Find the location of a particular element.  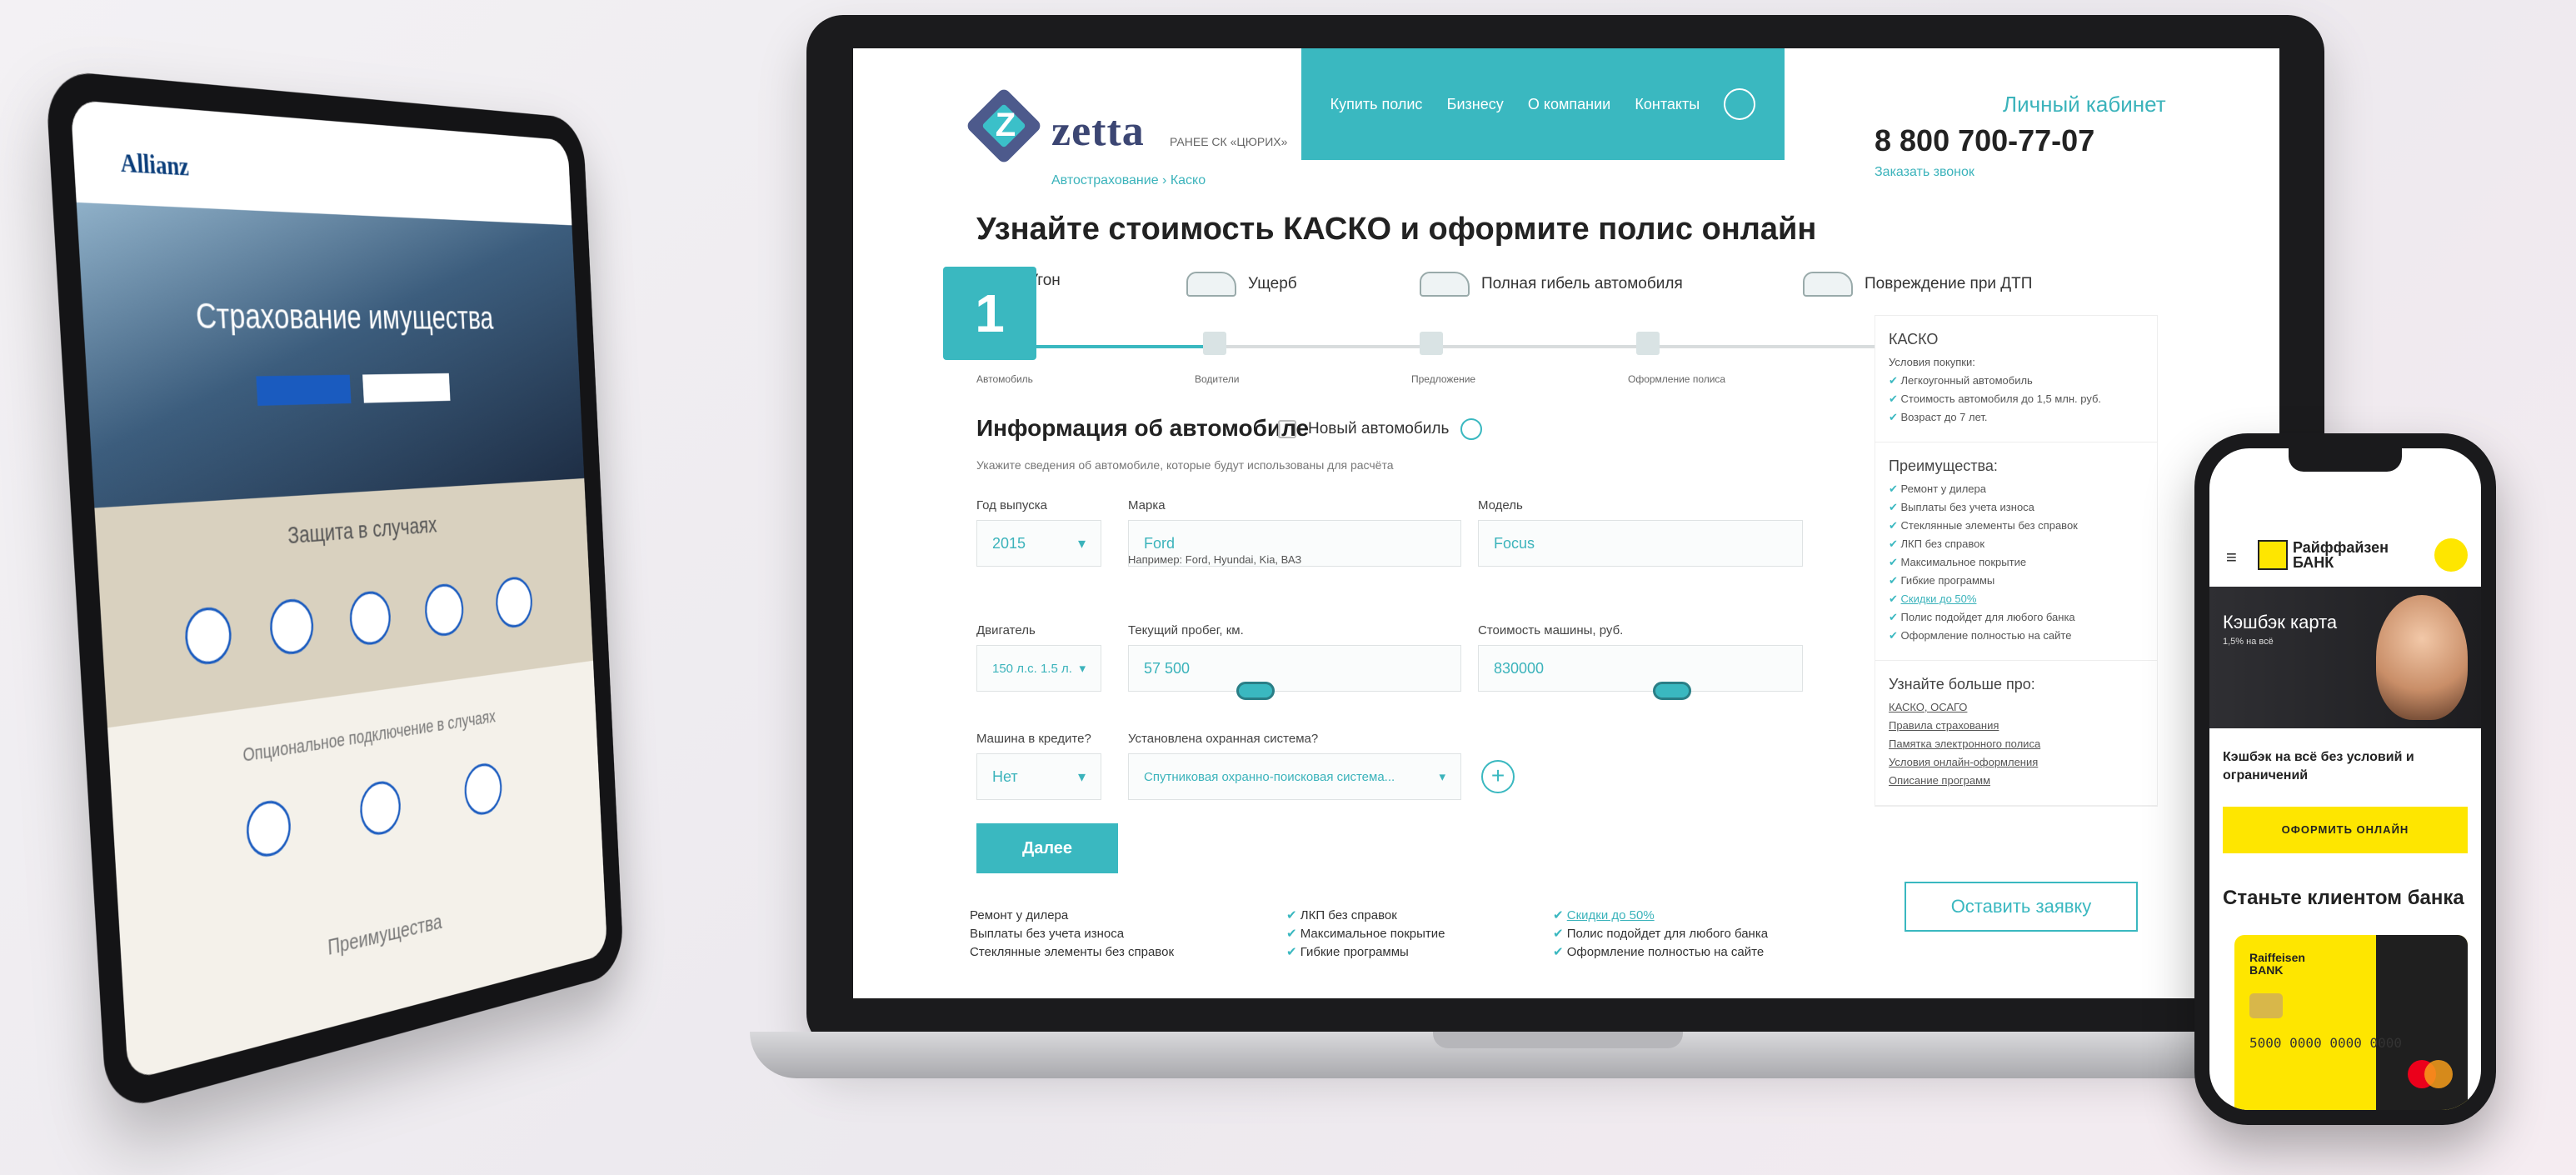

become-client-title: Станьте клиентом банка is located at coordinates (2343, 898).